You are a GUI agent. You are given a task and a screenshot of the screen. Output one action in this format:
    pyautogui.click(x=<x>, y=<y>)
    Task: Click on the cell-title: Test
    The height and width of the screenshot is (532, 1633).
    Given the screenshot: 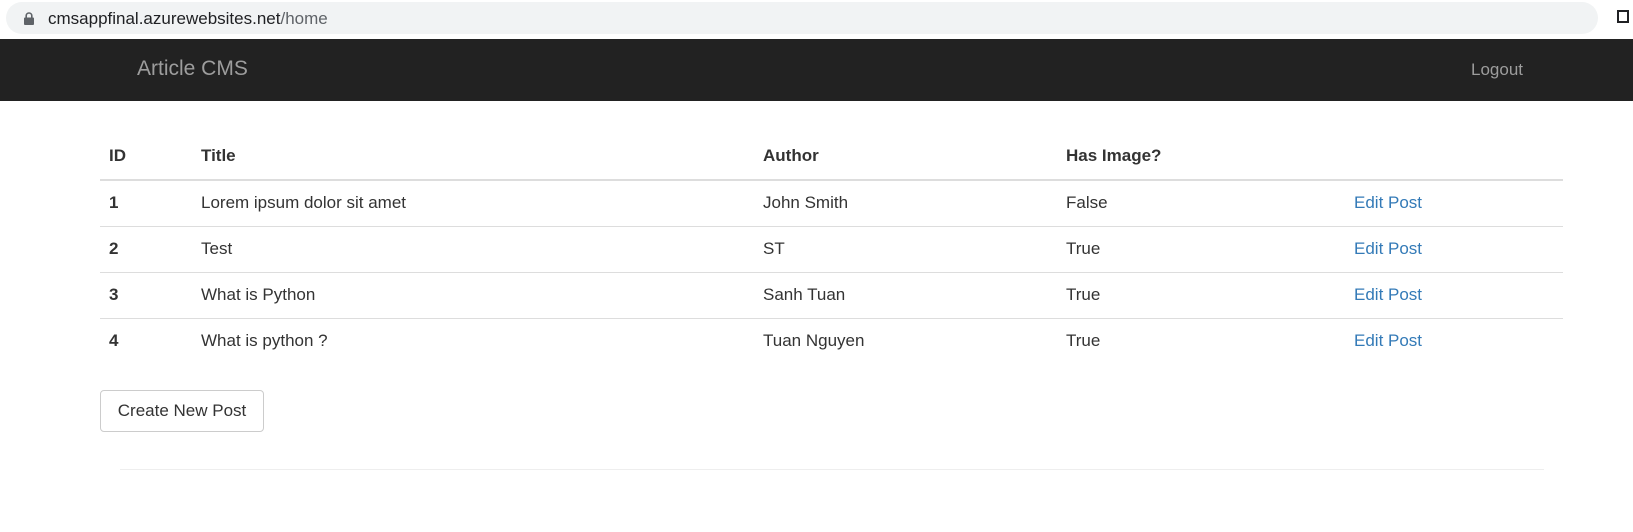 What is the action you would take?
    pyautogui.click(x=473, y=249)
    